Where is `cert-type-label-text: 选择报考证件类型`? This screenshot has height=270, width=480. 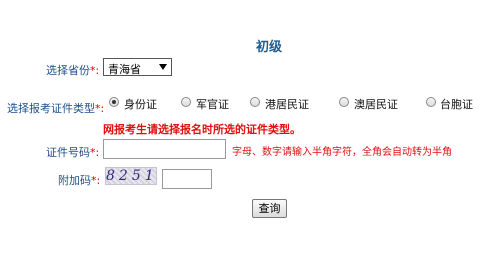
cert-type-label-text: 选择报考证件类型 is located at coordinates (51, 108).